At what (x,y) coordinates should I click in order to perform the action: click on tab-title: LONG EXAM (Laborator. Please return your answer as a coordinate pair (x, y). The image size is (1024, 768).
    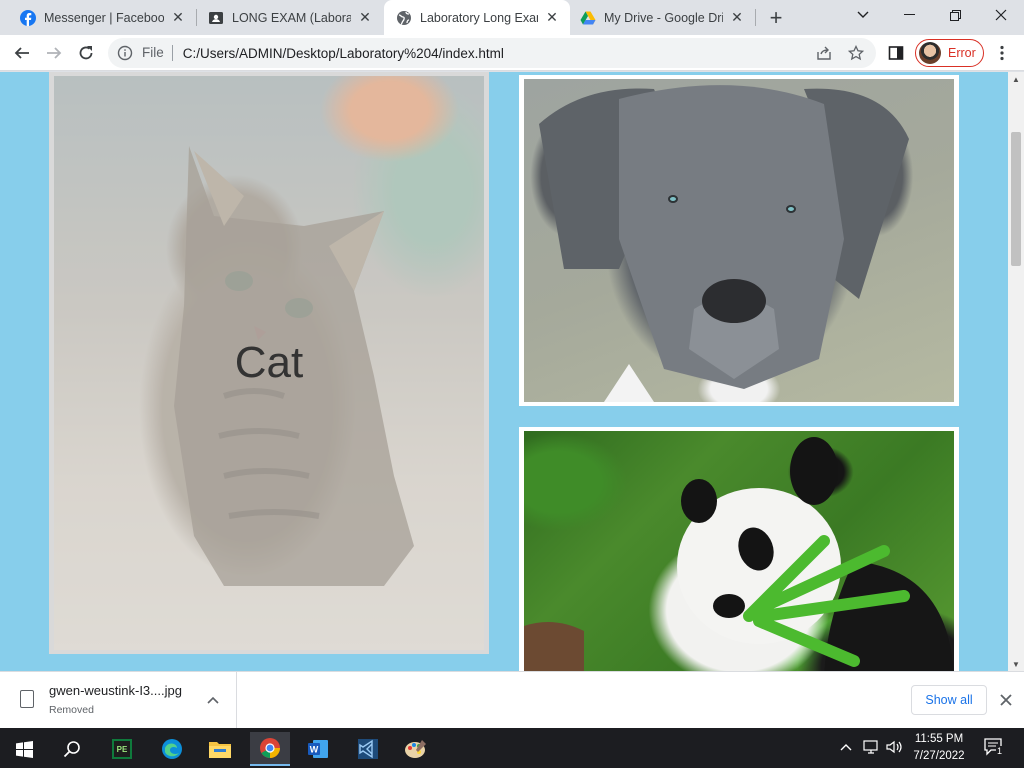
    Looking at the image, I should click on (291, 17).